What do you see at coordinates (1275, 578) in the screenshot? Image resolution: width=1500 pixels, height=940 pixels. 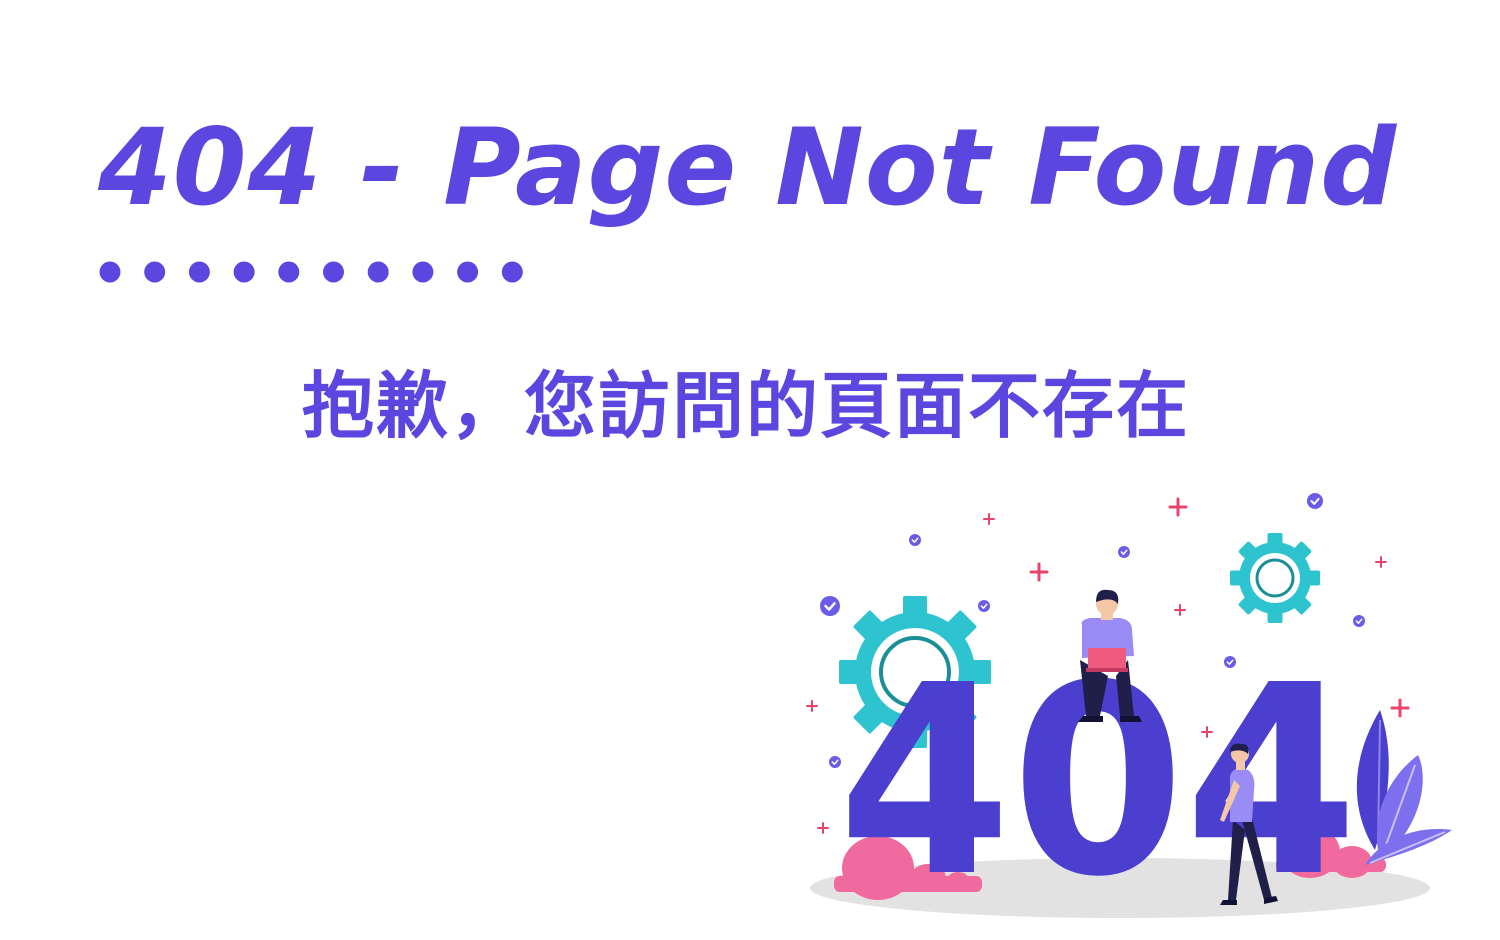 I see `gear-icon` at bounding box center [1275, 578].